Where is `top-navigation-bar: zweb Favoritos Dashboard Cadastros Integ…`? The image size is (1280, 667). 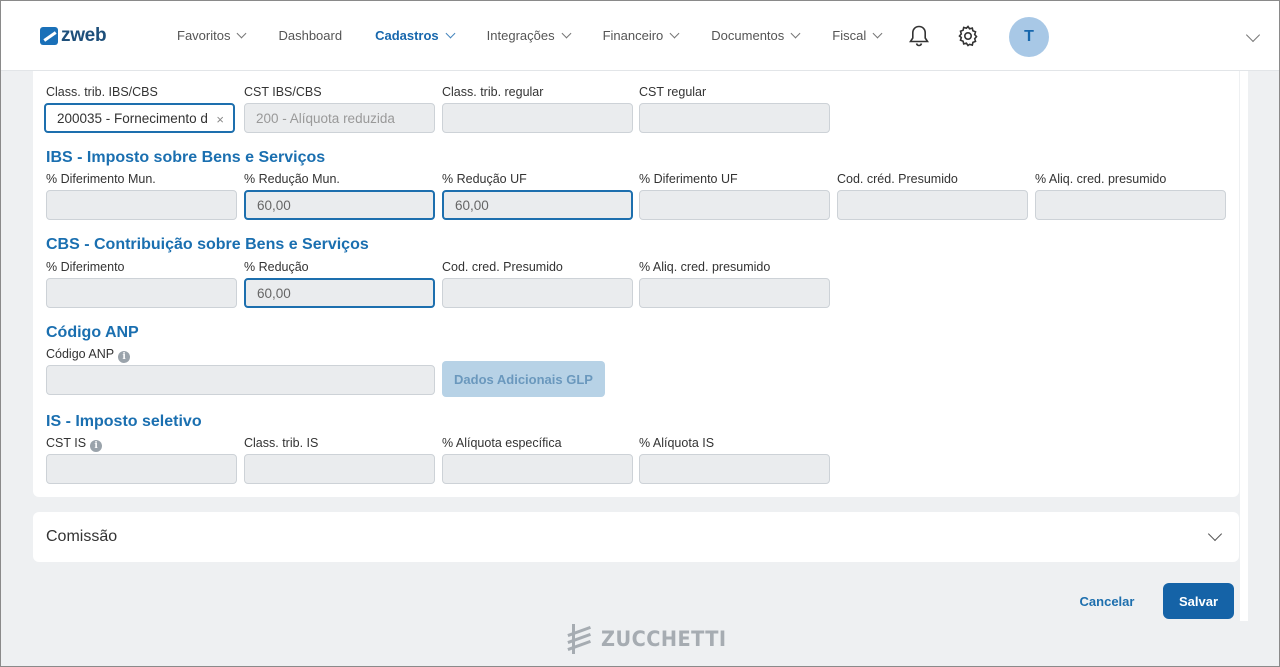
top-navigation-bar: zweb Favoritos Dashboard Cadastros Integ… is located at coordinates (640, 36).